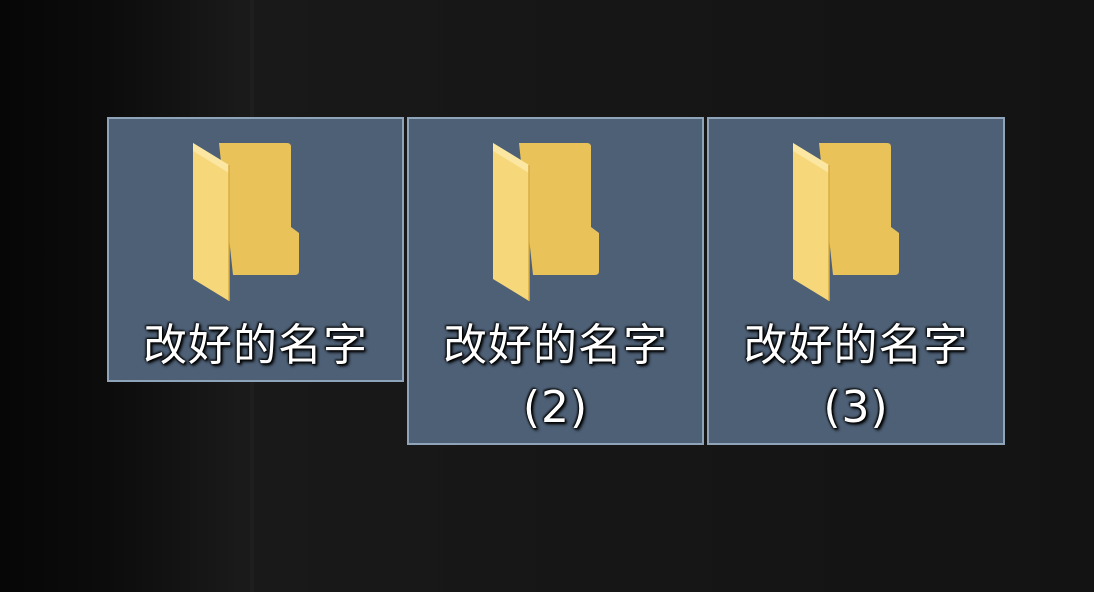 This screenshot has width=1094, height=592. Describe the element at coordinates (555, 376) in the screenshot. I see `folder-name-label: 改好的名字 (2)` at that location.